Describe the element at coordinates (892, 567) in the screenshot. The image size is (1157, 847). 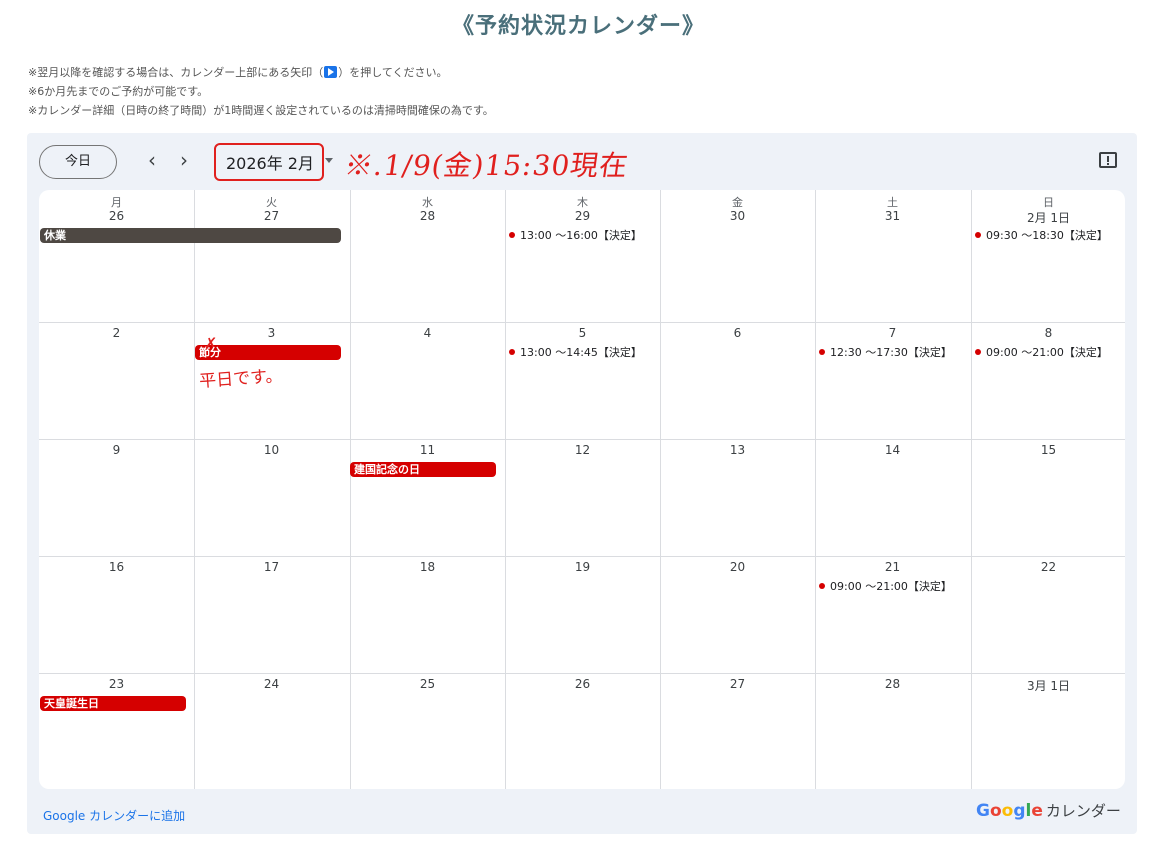
I see `day-number: 21` at that location.